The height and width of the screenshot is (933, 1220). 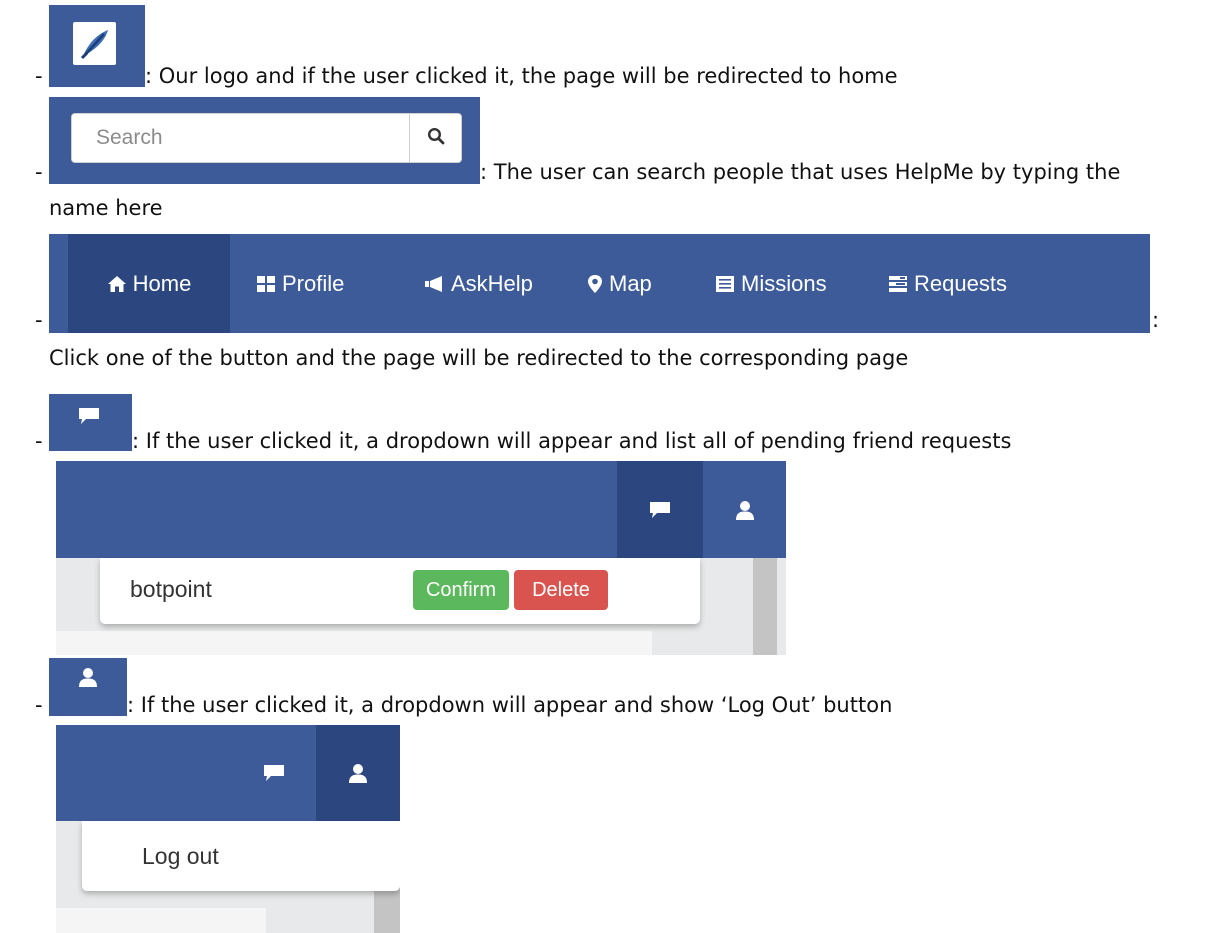 What do you see at coordinates (765, 606) in the screenshot?
I see `scrollbar` at bounding box center [765, 606].